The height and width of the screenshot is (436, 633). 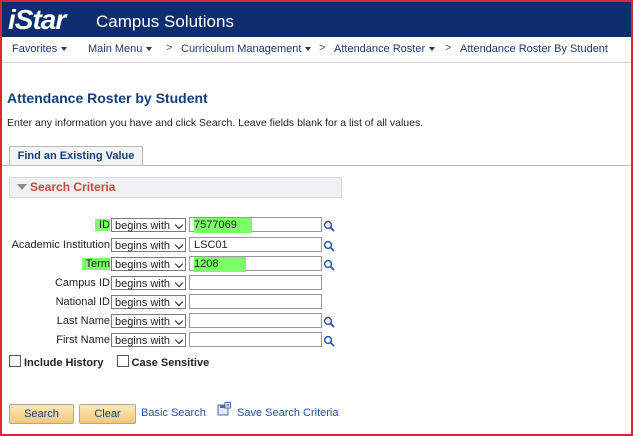 I want to click on field-label: National ID, so click(x=82, y=302).